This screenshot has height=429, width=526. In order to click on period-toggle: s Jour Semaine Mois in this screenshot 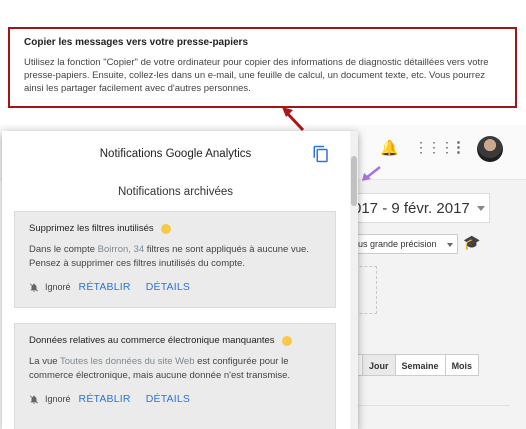, I will do `click(412, 365)`.